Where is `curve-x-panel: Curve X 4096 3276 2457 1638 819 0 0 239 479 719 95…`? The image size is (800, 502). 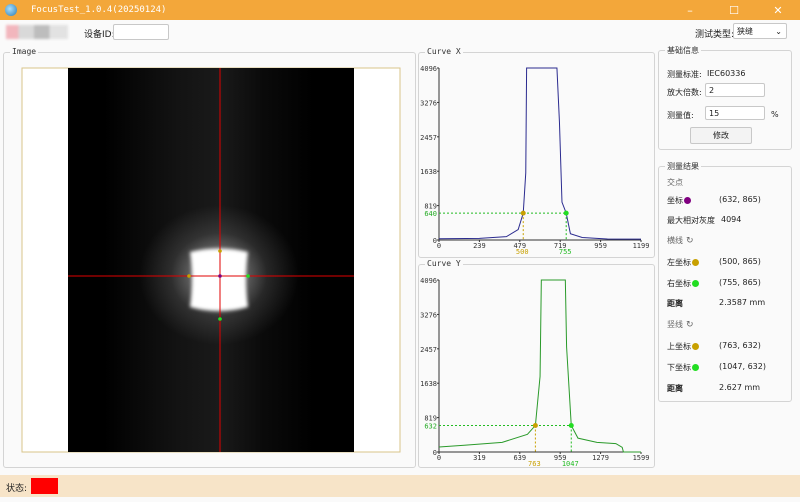 curve-x-panel: Curve X 4096 3276 2457 1638 819 0 0 239 479 719 95… is located at coordinates (536, 152).